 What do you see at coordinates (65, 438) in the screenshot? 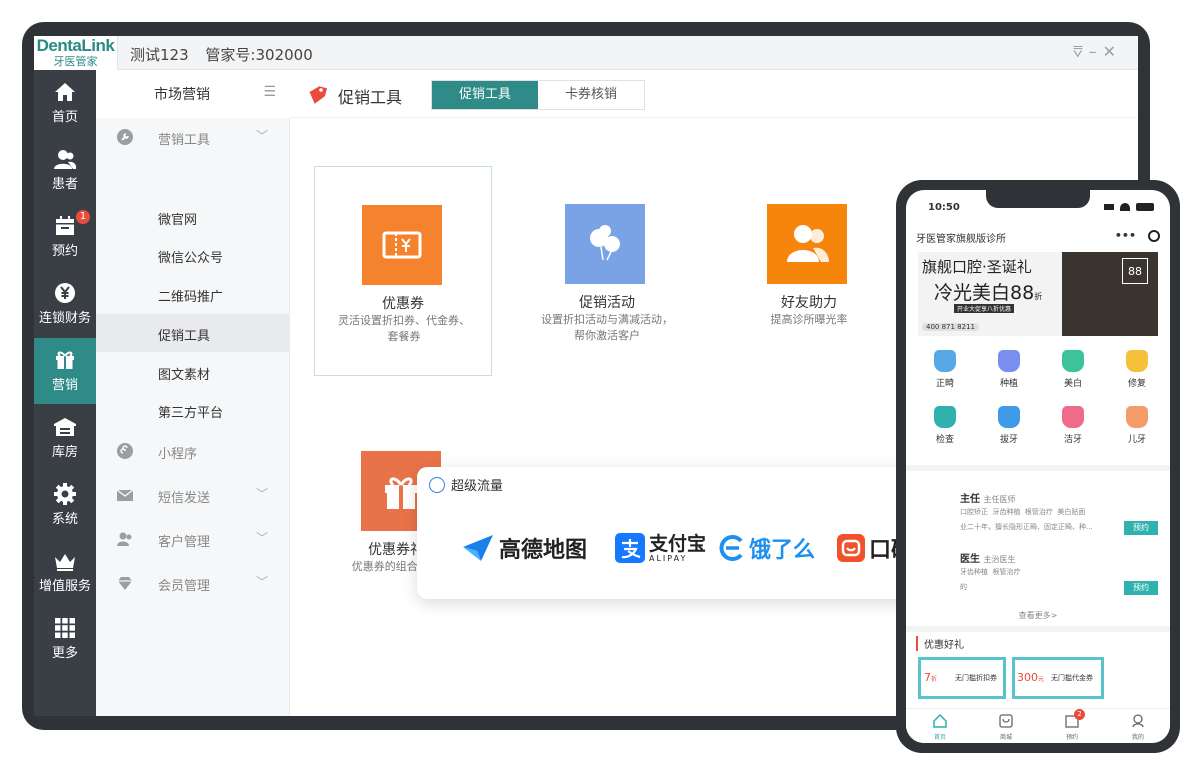
I see `nav-warehouse: 库房` at bounding box center [65, 438].